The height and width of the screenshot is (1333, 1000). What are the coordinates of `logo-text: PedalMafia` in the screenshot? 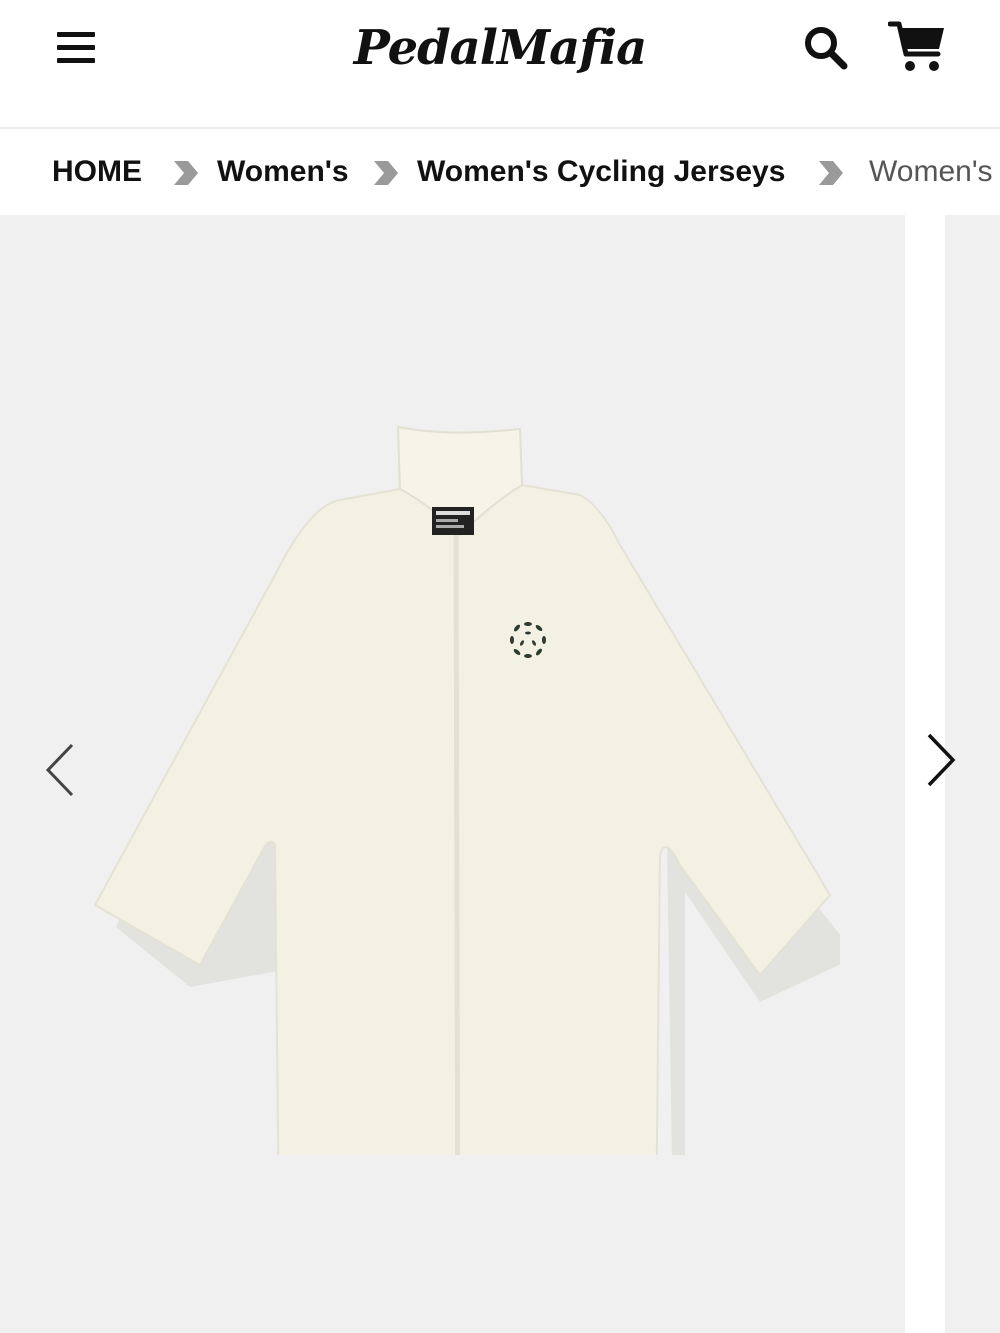 It's located at (500, 48).